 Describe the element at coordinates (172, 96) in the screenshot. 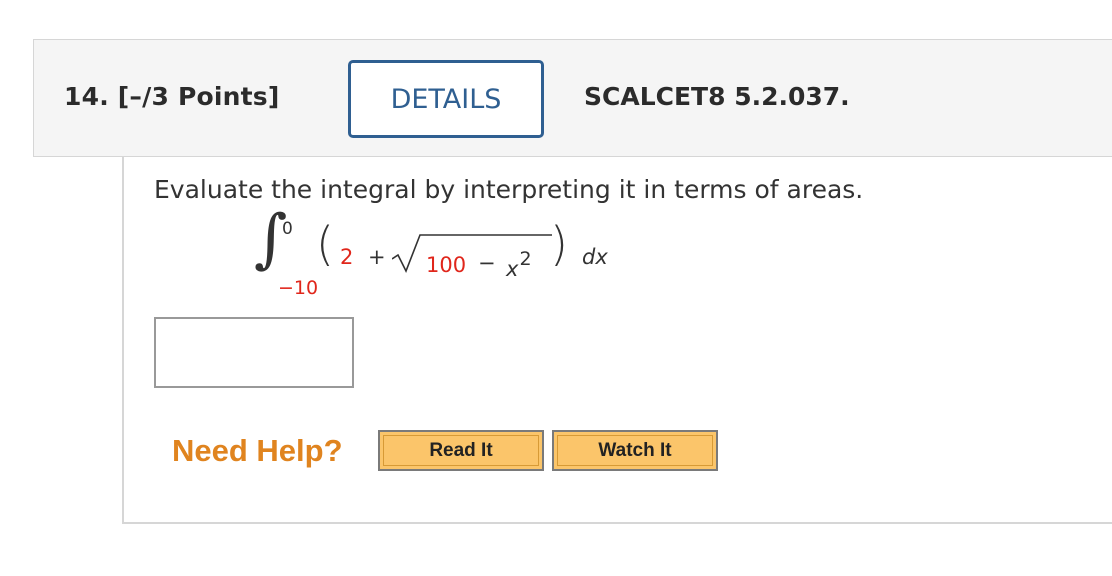

I see `question-number: 14. [–/3 Points]` at that location.